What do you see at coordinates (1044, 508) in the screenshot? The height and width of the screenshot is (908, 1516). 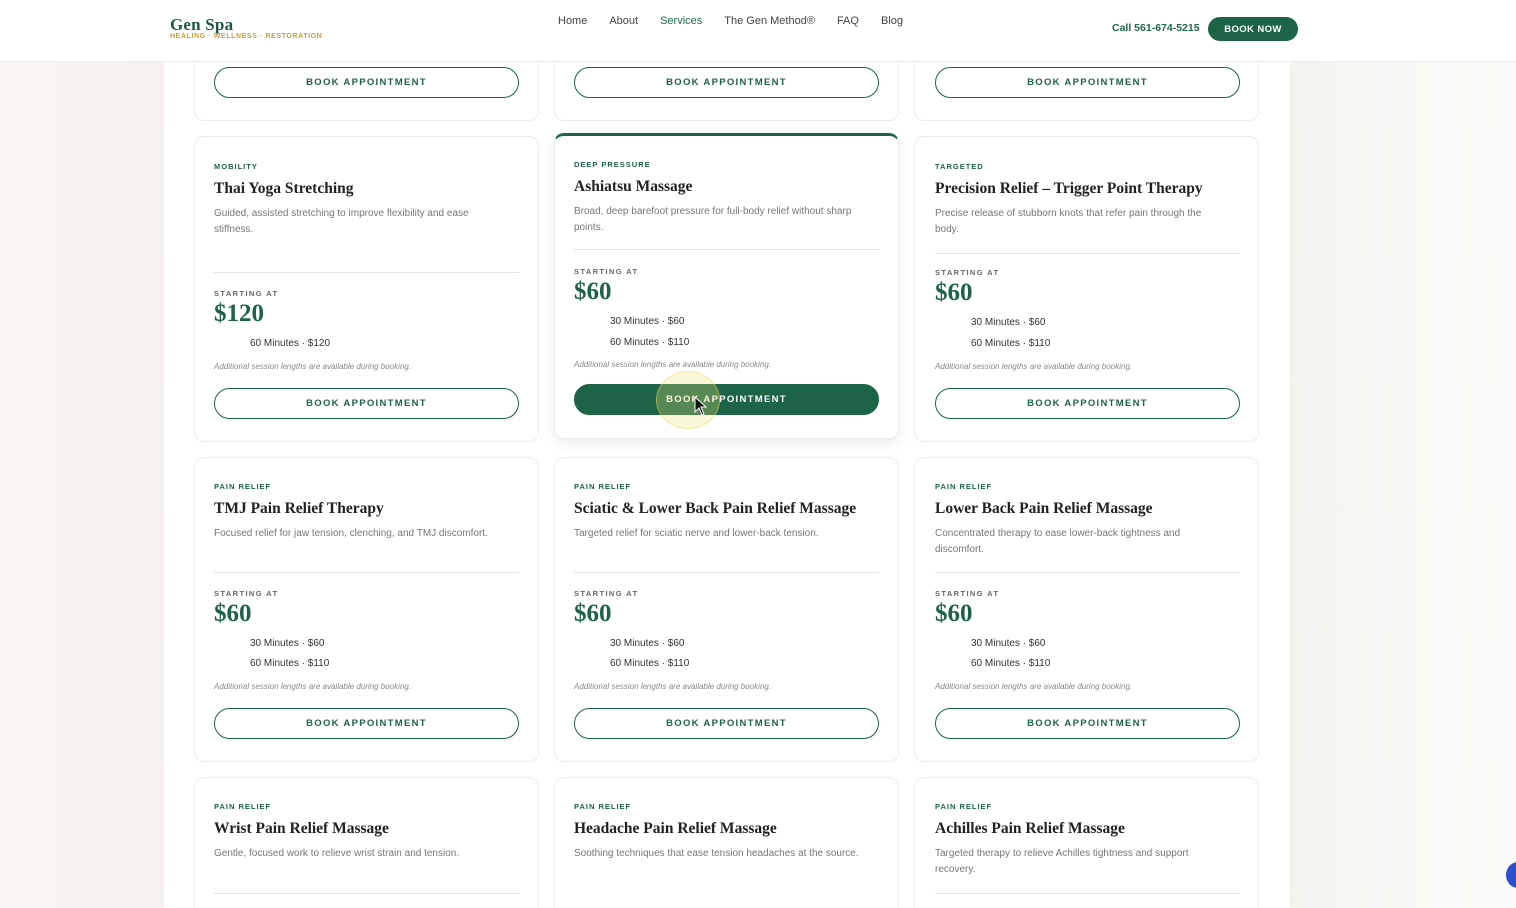 I see `service-title: Lower Back Pain Relief Massage` at bounding box center [1044, 508].